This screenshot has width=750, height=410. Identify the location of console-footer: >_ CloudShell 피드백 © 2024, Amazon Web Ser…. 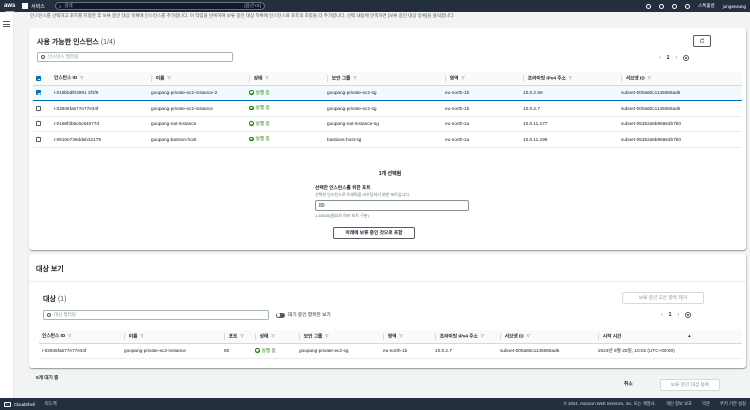
(375, 404).